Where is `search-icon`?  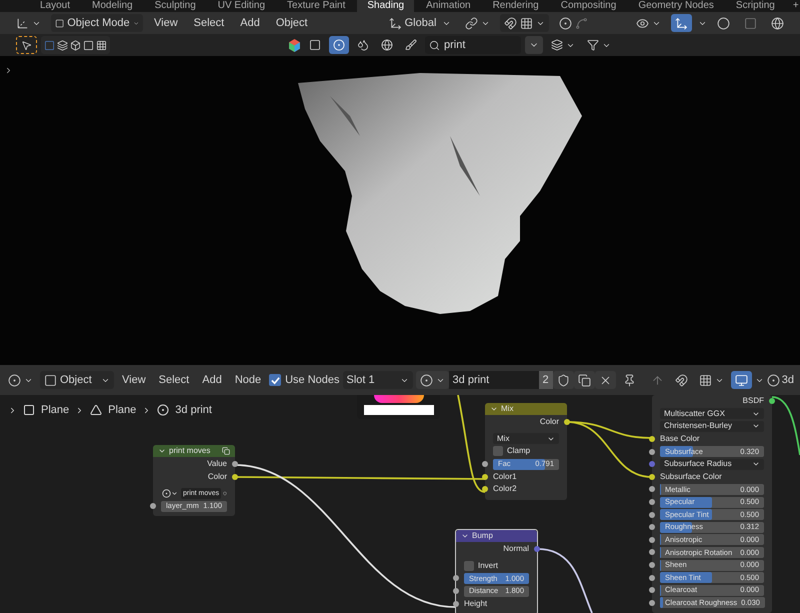
search-icon is located at coordinates (434, 45).